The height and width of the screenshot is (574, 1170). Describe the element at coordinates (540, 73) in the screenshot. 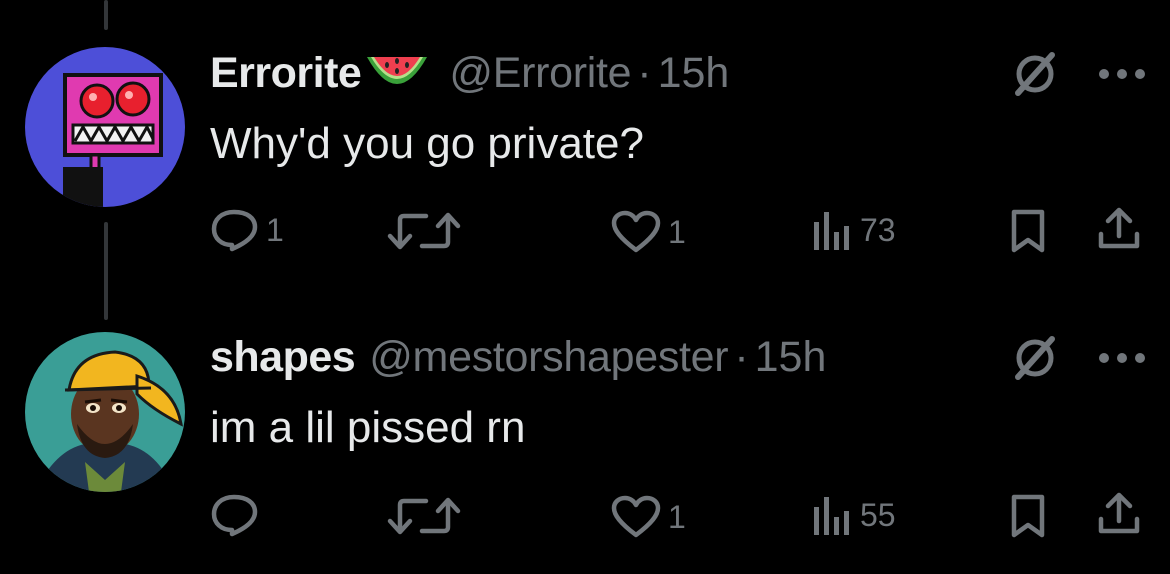

I see `handle: @Errorite` at that location.